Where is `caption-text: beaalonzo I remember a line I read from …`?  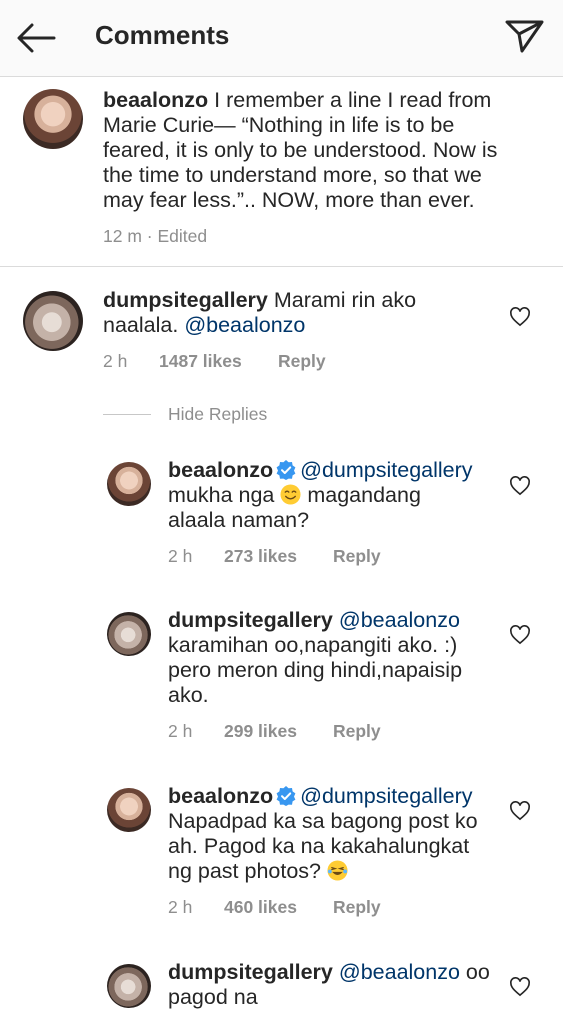 caption-text: beaalonzo I remember a line I read from … is located at coordinates (300, 150).